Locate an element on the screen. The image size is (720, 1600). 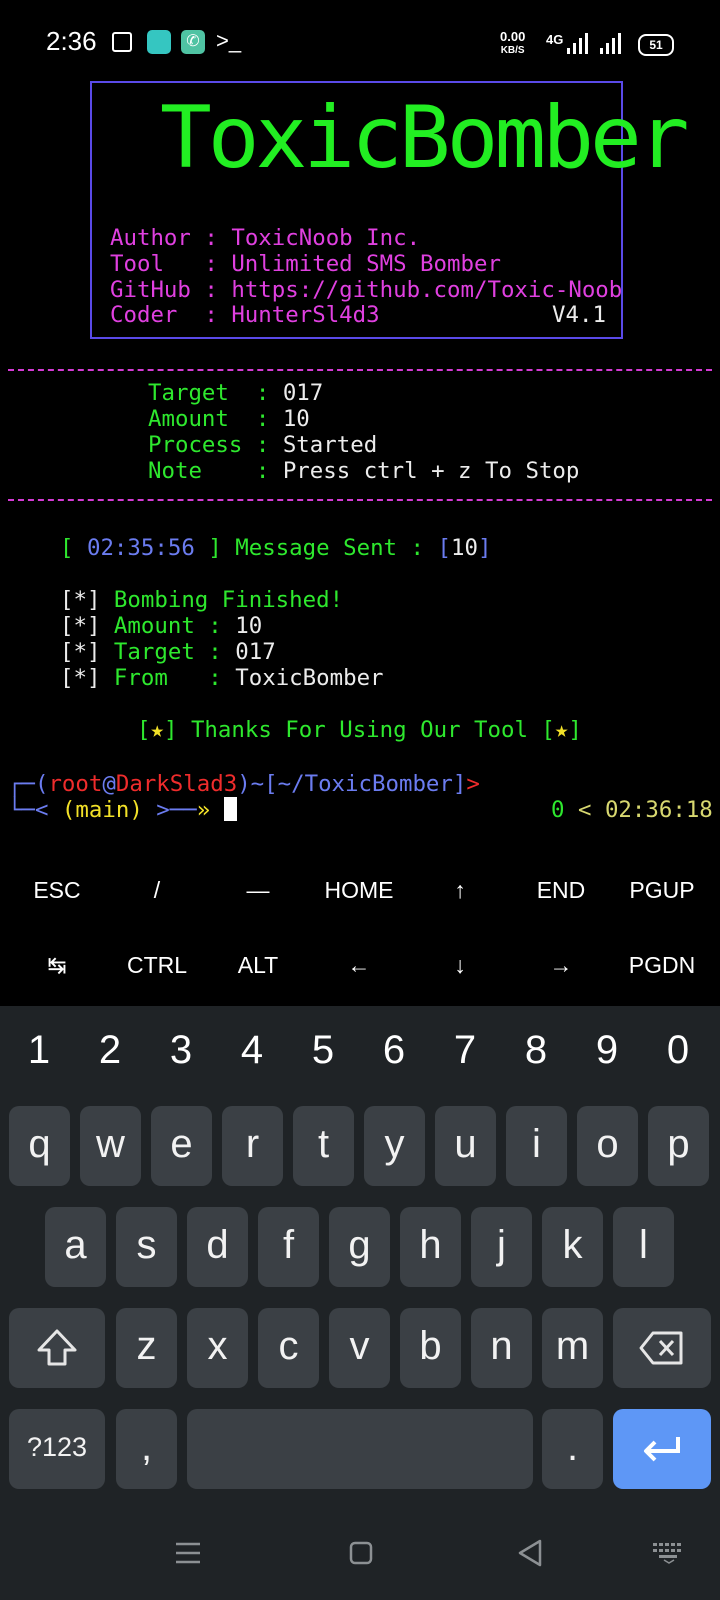
key-t: t is located at coordinates (323, 1146).